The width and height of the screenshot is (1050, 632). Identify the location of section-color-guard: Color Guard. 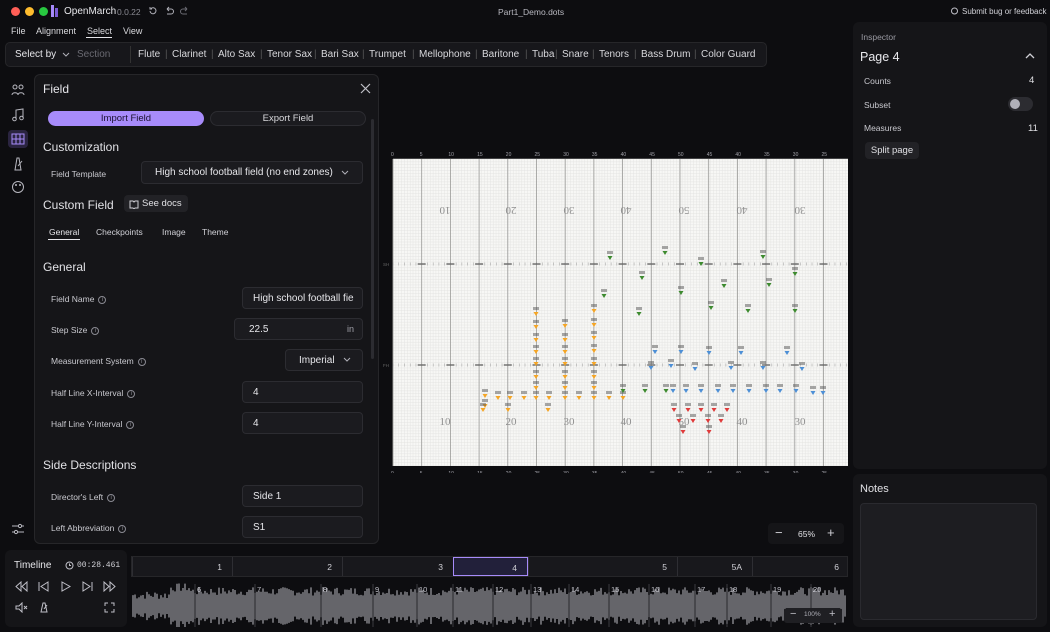
(728, 54).